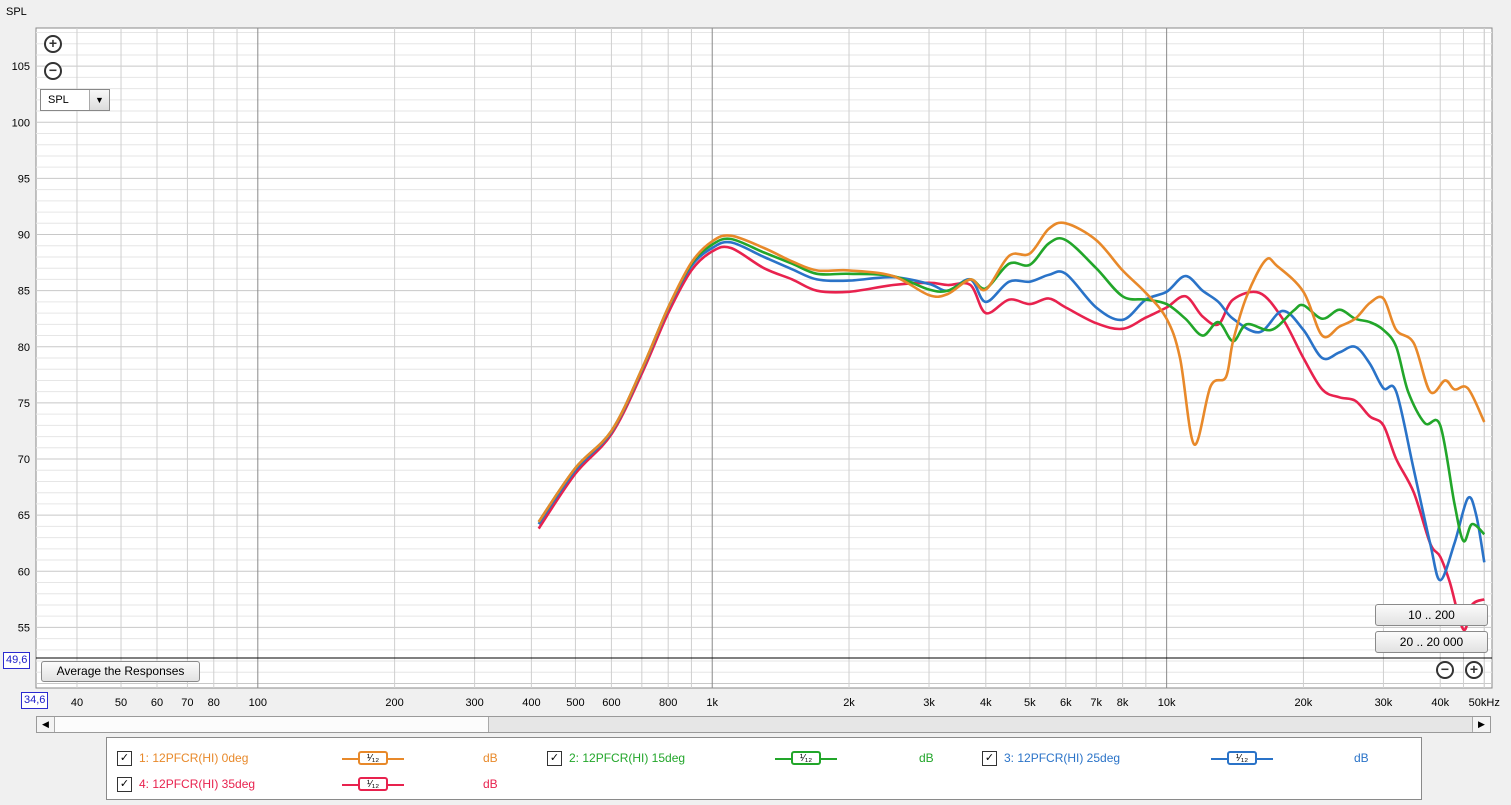 The height and width of the screenshot is (805, 1511). I want to click on smoothing-indicator-0deg: ¹⁄₁₂, so click(373, 759).